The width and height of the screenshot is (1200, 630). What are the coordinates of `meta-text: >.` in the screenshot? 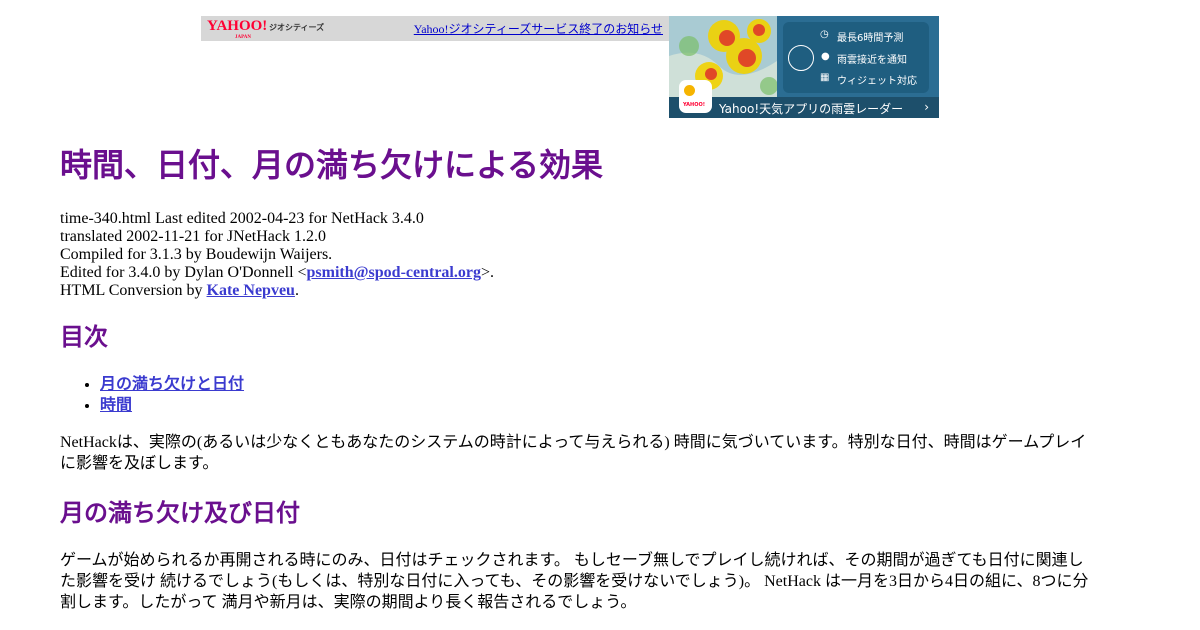 It's located at (487, 272).